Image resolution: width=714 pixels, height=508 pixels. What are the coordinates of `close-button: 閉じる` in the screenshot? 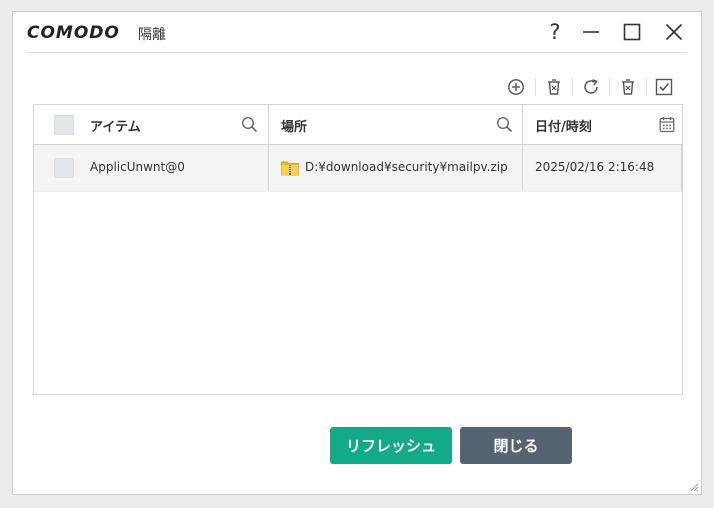 It's located at (516, 445).